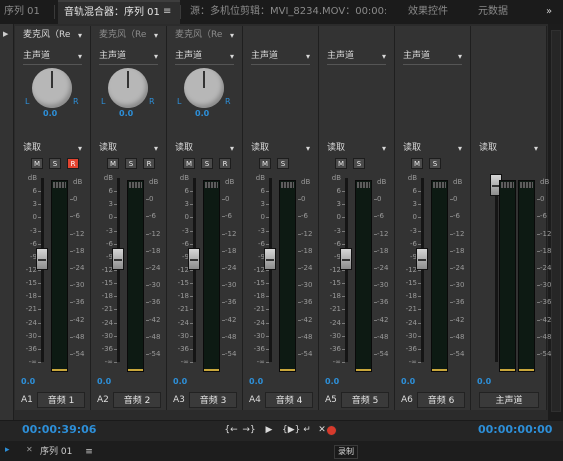  What do you see at coordinates (169, 12) in the screenshot?
I see `tab-menu-icon: ≡` at bounding box center [169, 12].